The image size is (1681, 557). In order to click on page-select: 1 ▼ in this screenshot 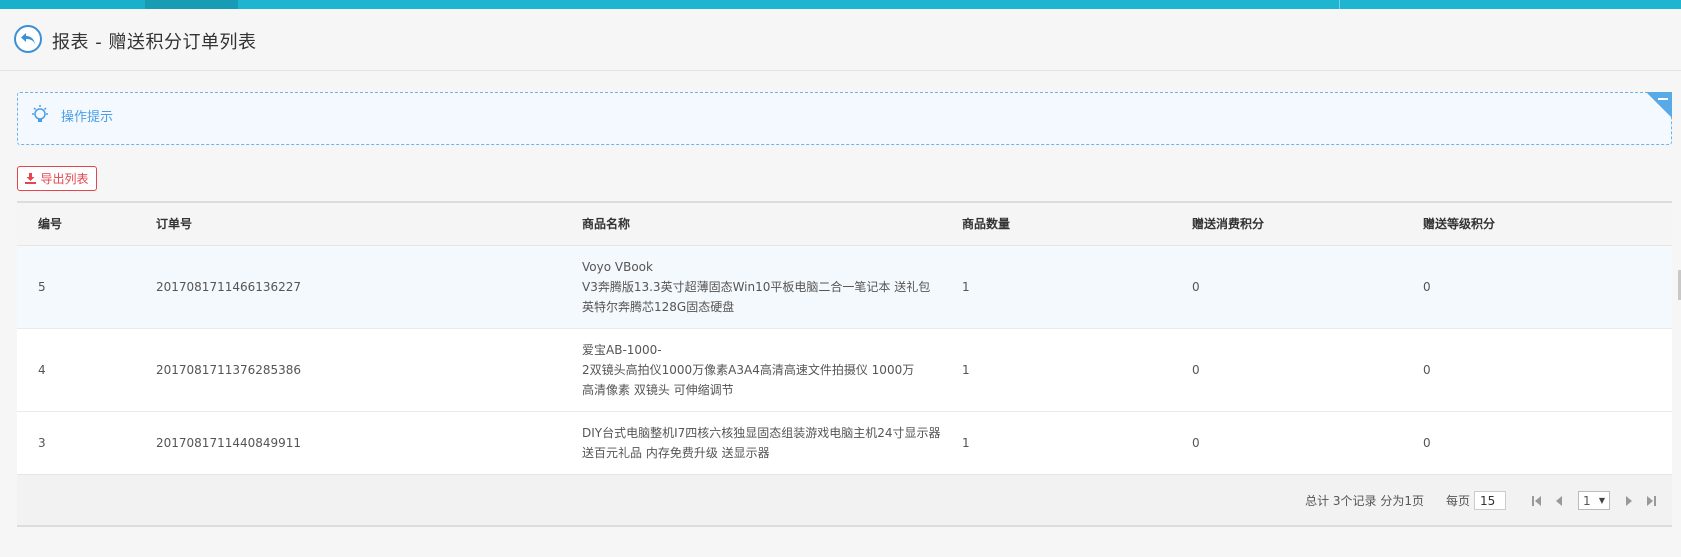, I will do `click(1594, 500)`.